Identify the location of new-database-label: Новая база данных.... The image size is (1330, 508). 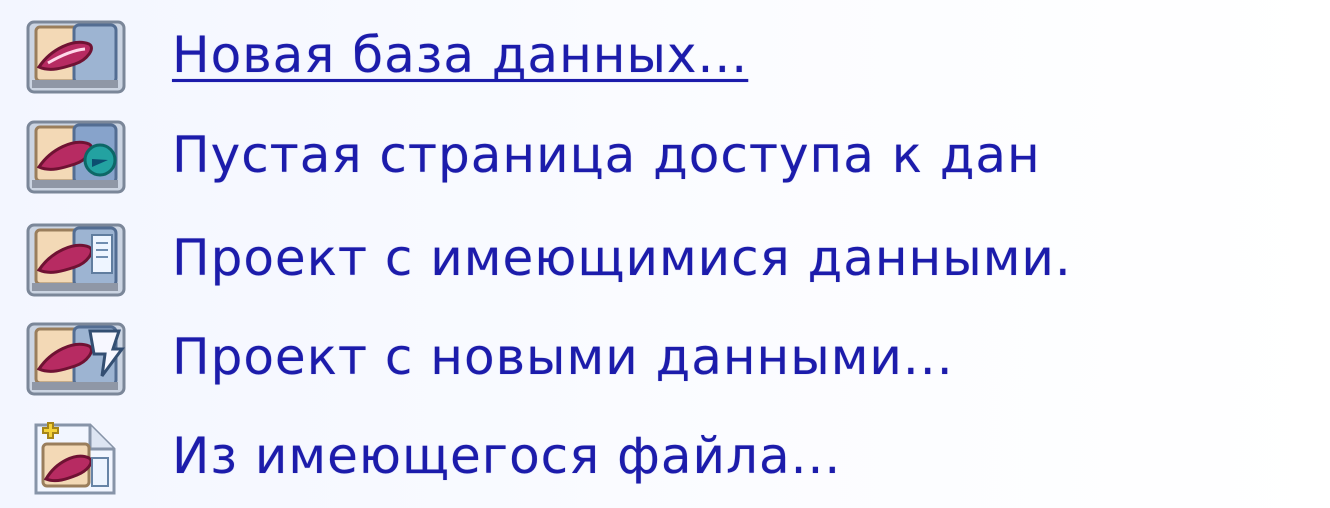
(460, 55).